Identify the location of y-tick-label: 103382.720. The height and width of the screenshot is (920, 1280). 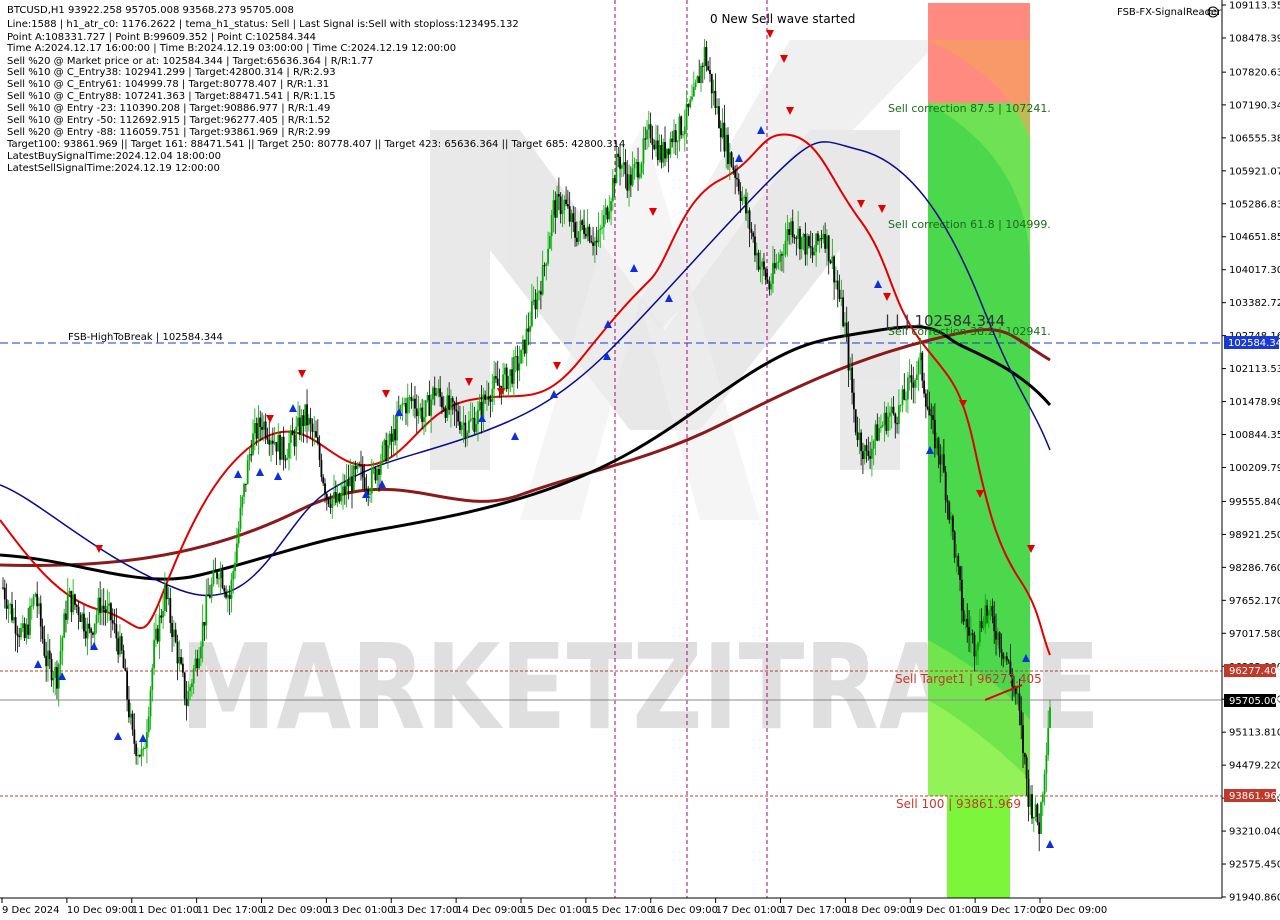
(1254, 303).